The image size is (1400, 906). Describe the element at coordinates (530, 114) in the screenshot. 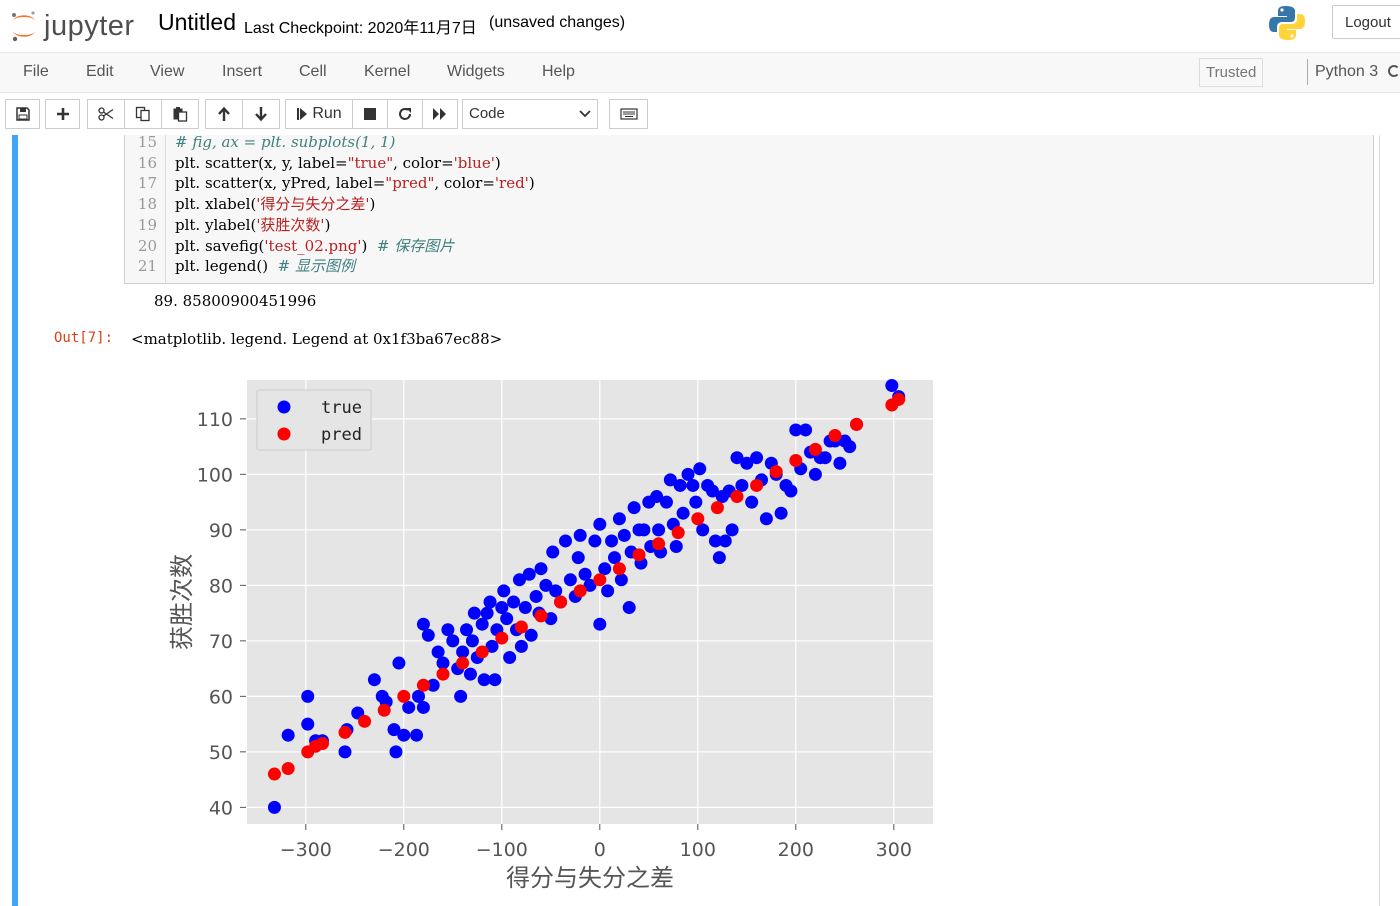

I see `cell-type-select: Code` at that location.